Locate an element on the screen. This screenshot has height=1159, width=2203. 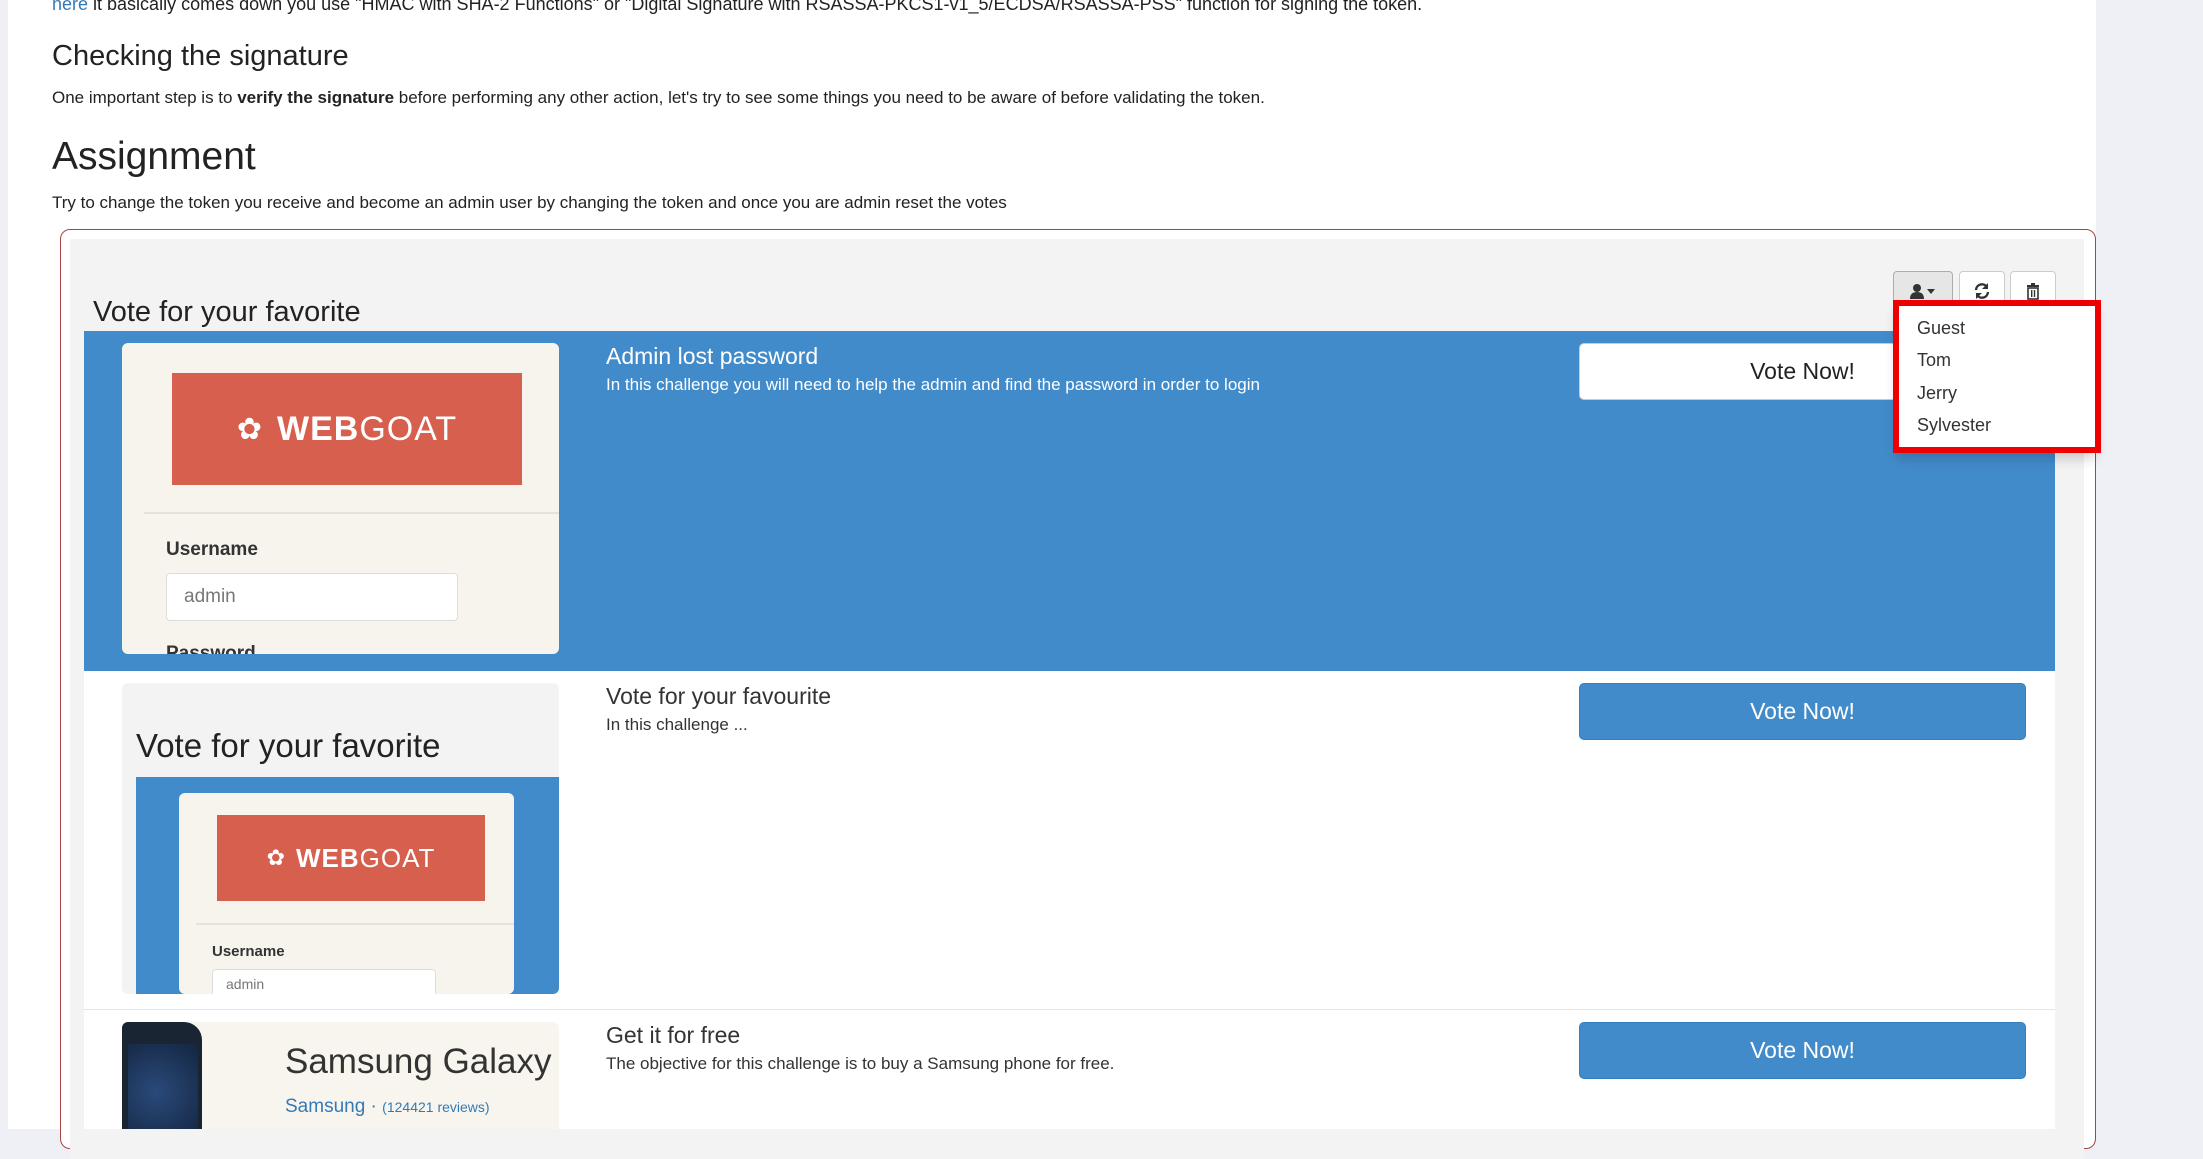
panel-title: Vote for your favorite is located at coordinates (227, 312).